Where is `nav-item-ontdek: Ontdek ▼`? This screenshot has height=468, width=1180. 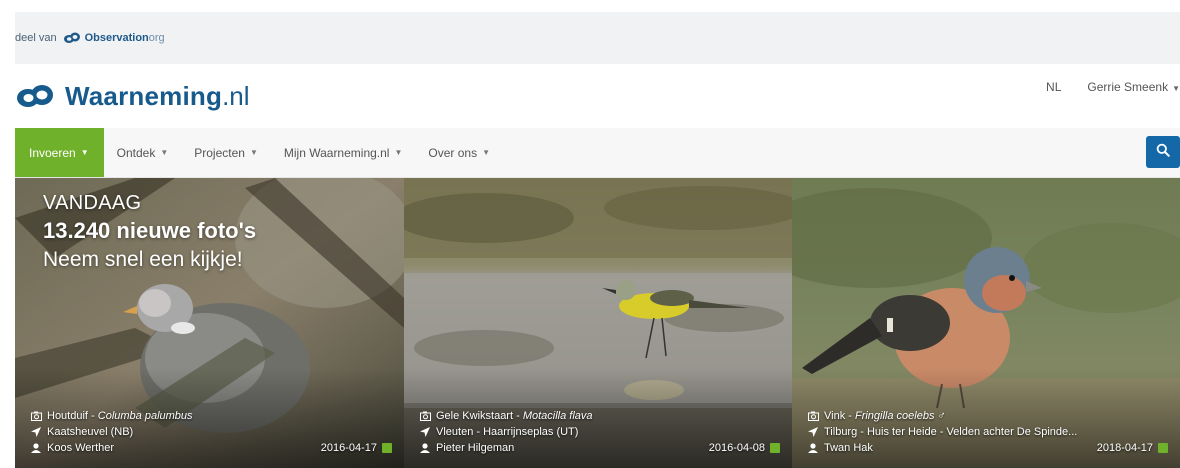 nav-item-ontdek: Ontdek ▼ is located at coordinates (143, 152).